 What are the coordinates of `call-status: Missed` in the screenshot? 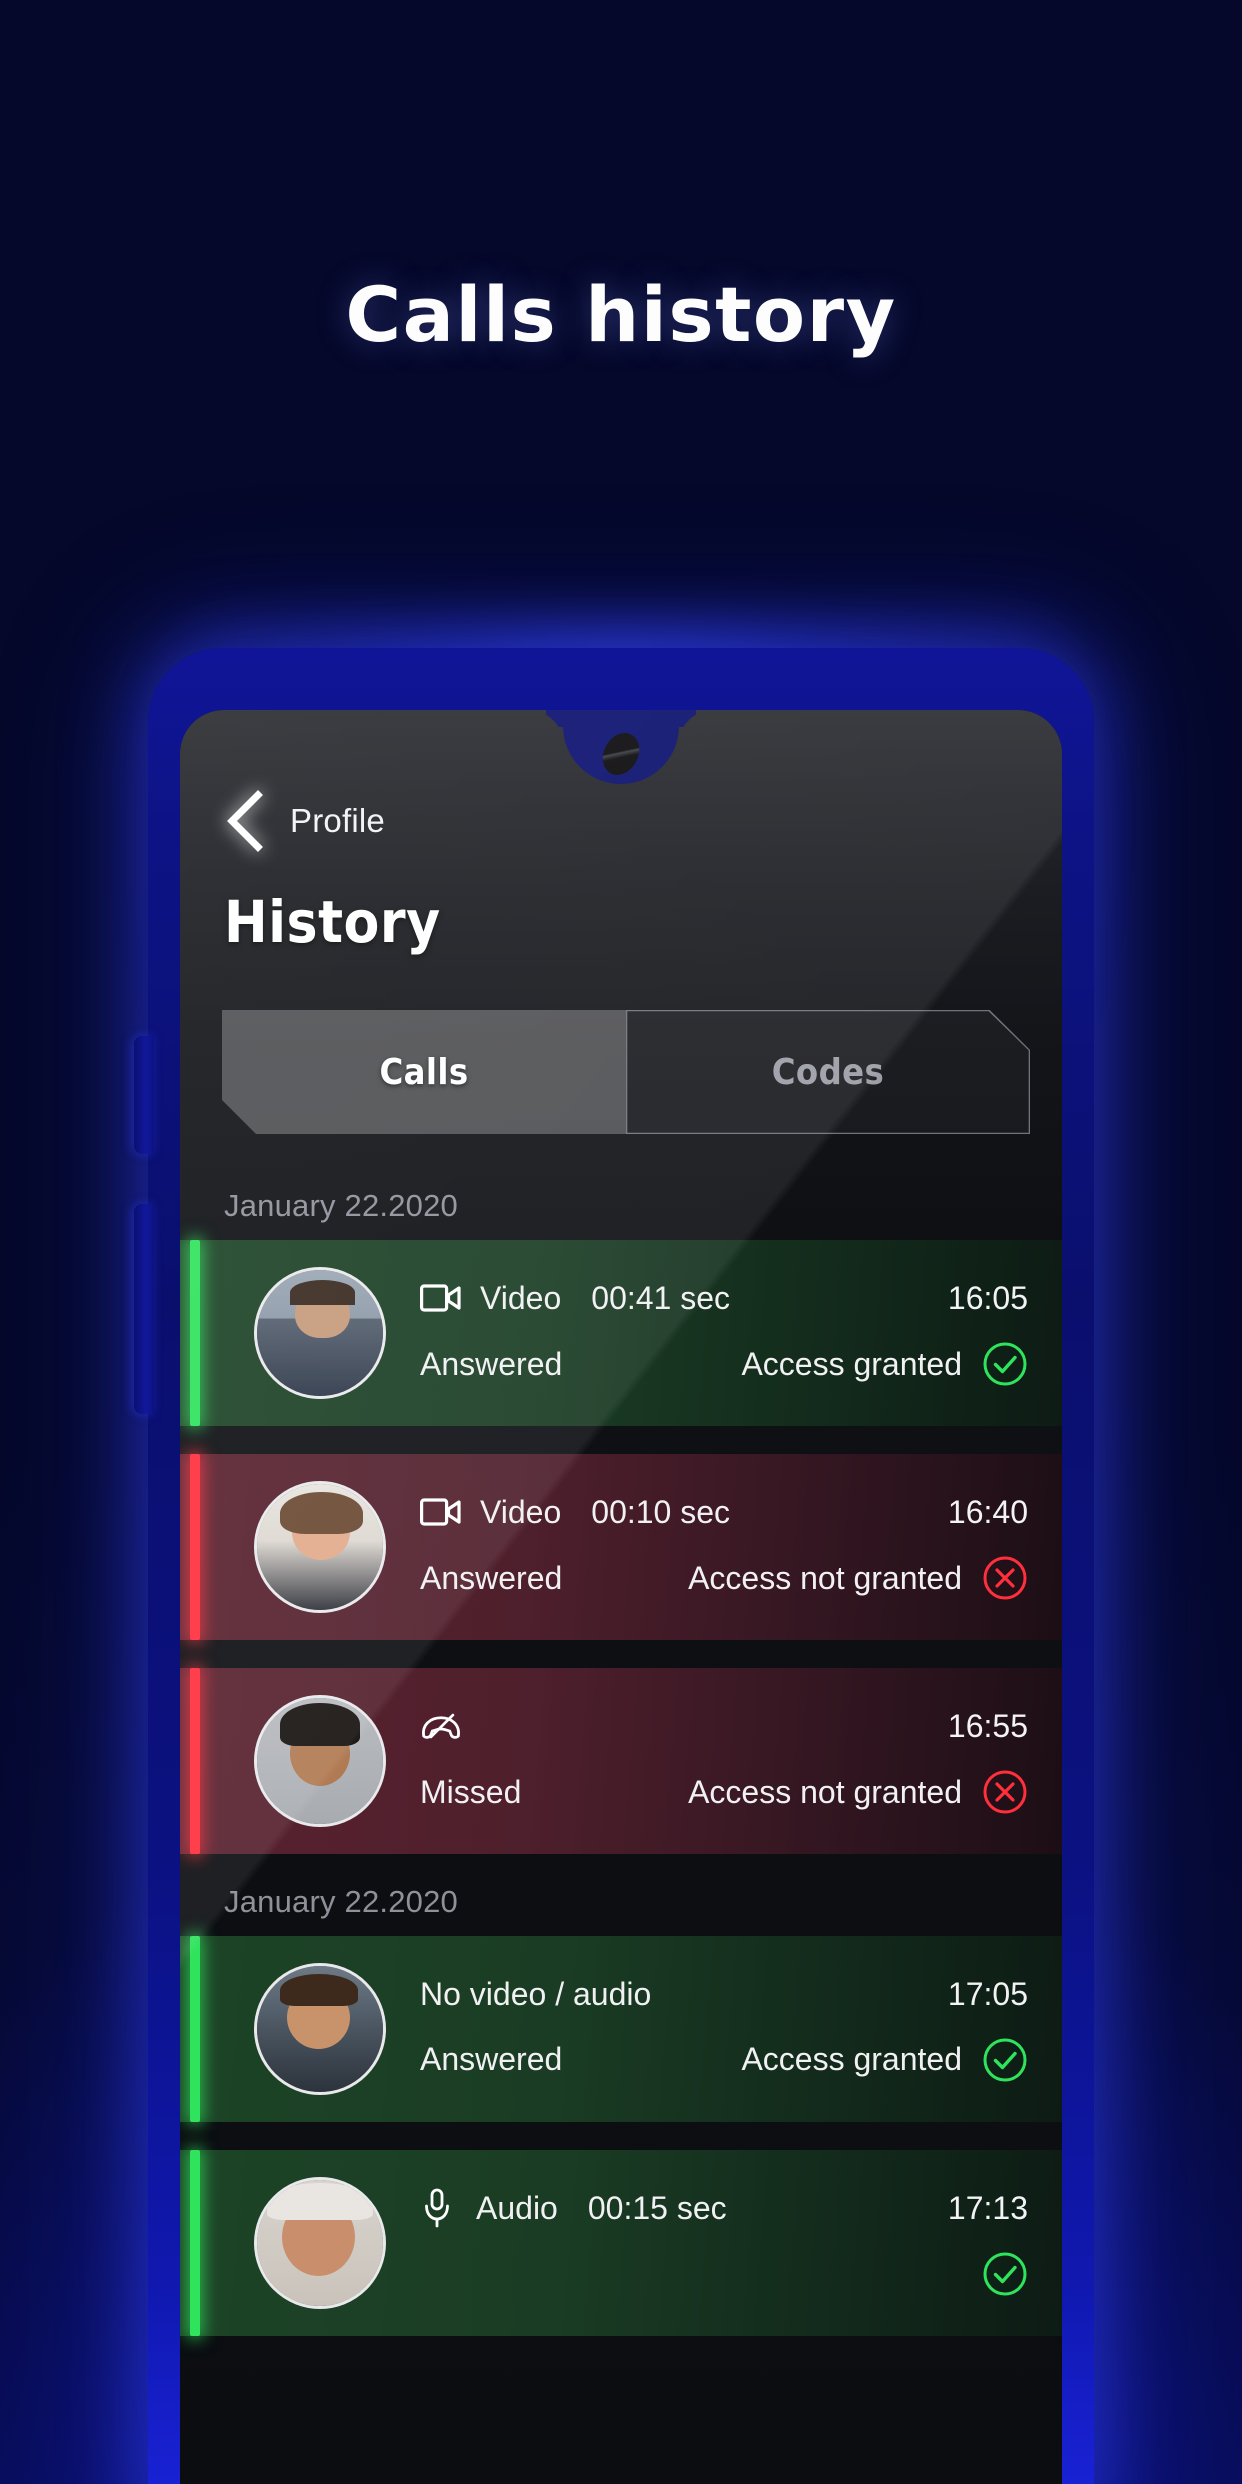 It's located at (471, 1791).